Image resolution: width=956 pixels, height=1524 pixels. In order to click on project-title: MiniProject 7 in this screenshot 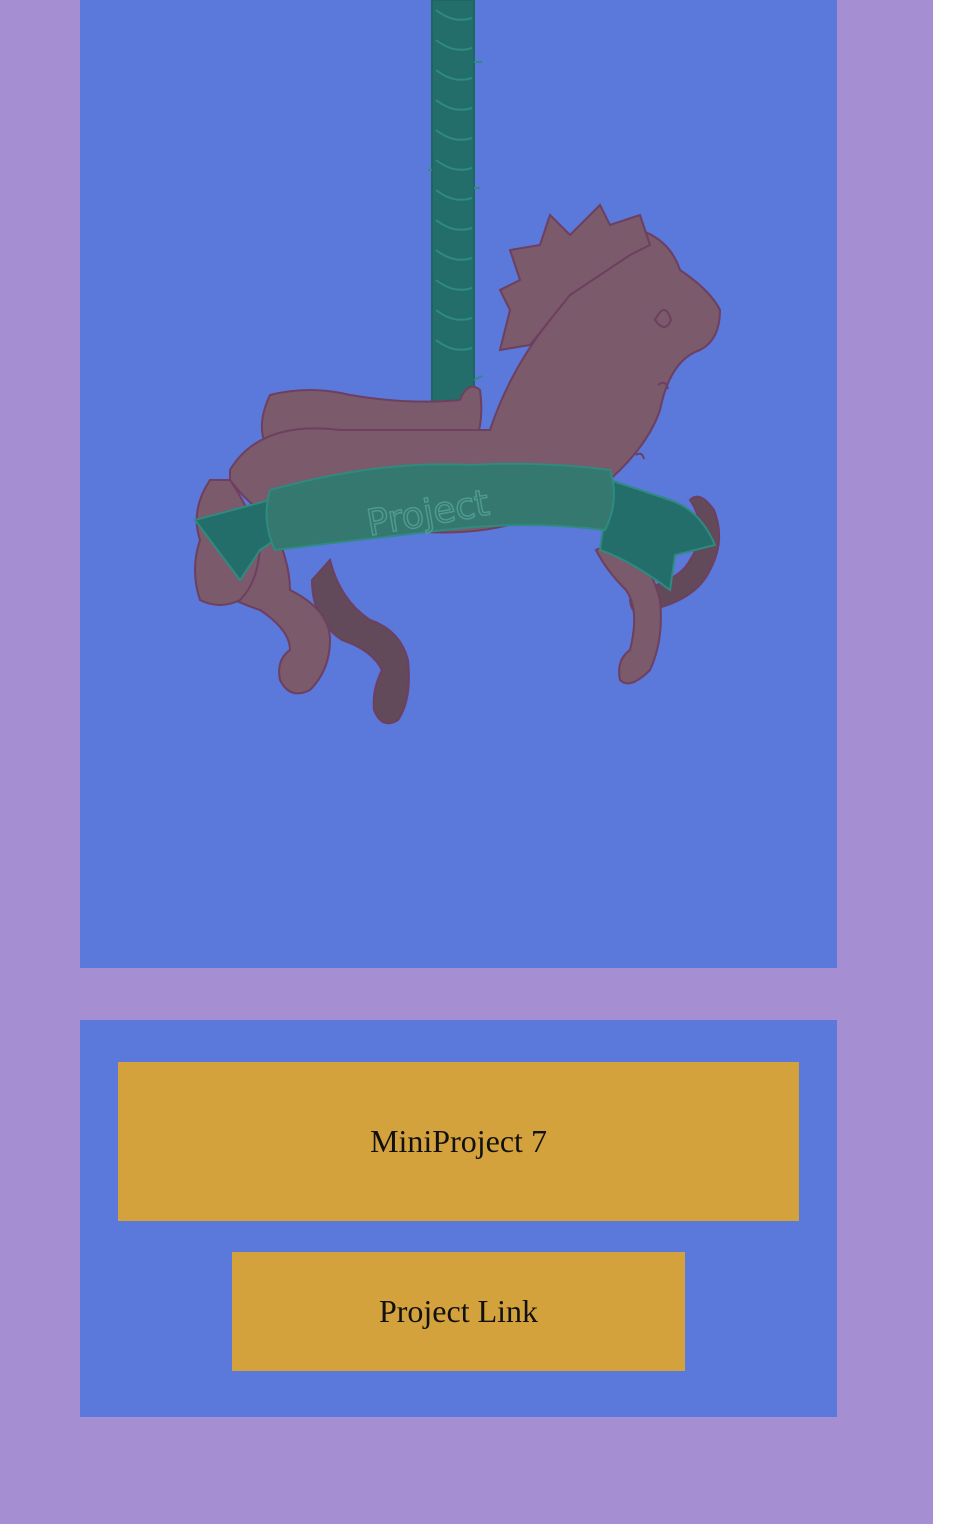, I will do `click(458, 1141)`.